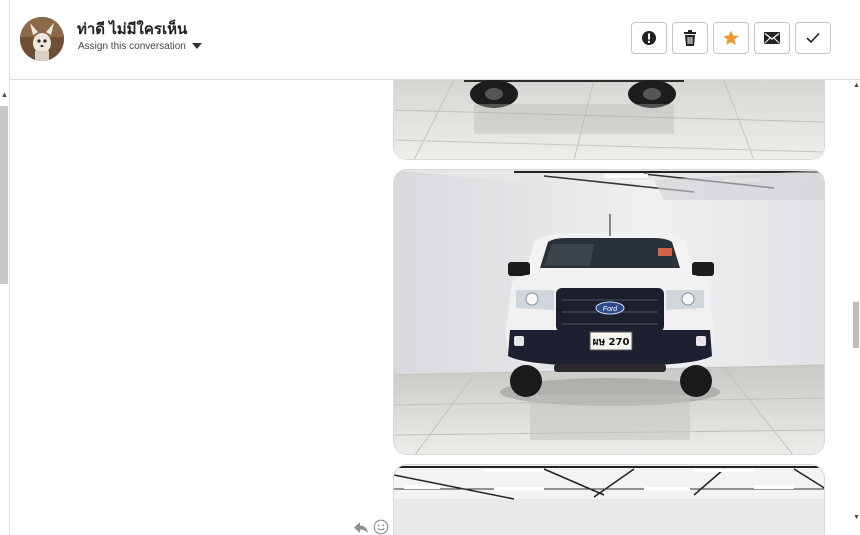 The width and height of the screenshot is (860, 535). Describe the element at coordinates (132, 29) in the screenshot. I see `contact-name: ท่าดี ไม่มีใครเห็น` at that location.